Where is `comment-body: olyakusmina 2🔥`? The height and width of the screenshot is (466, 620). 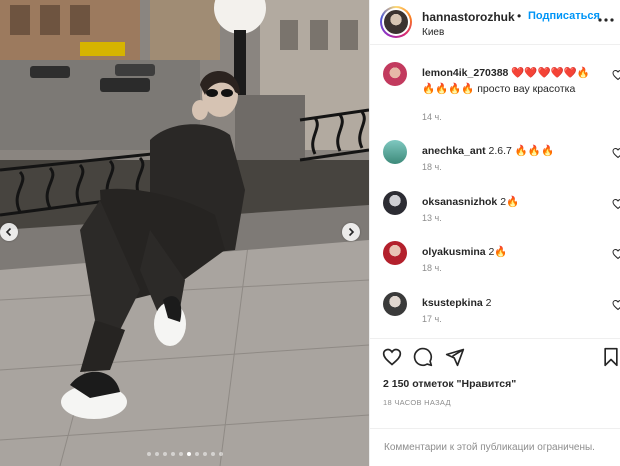 comment-body: olyakusmina 2🔥 is located at coordinates (507, 252).